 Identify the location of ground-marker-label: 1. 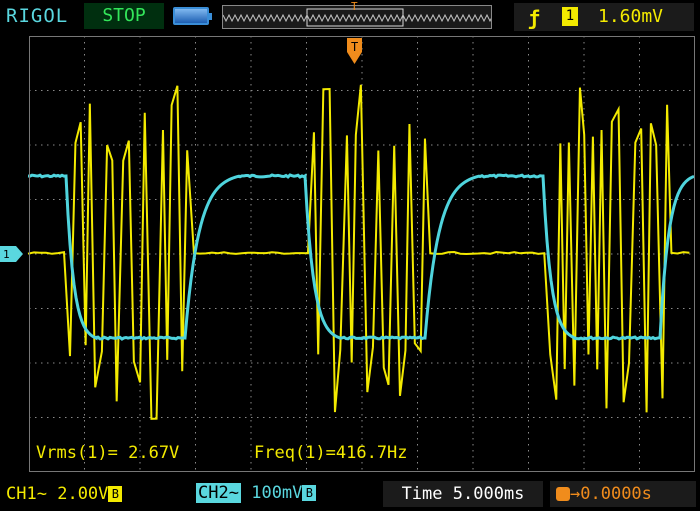
(6, 254).